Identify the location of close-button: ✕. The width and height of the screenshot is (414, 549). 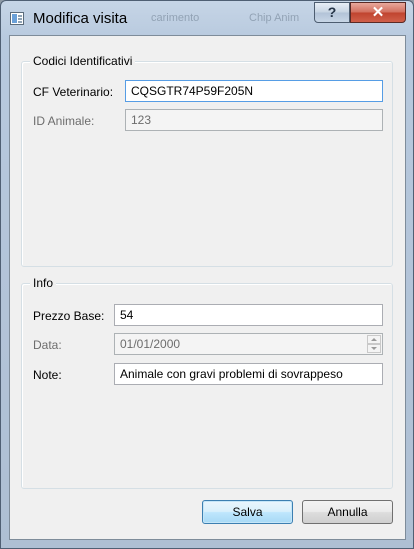
(378, 12).